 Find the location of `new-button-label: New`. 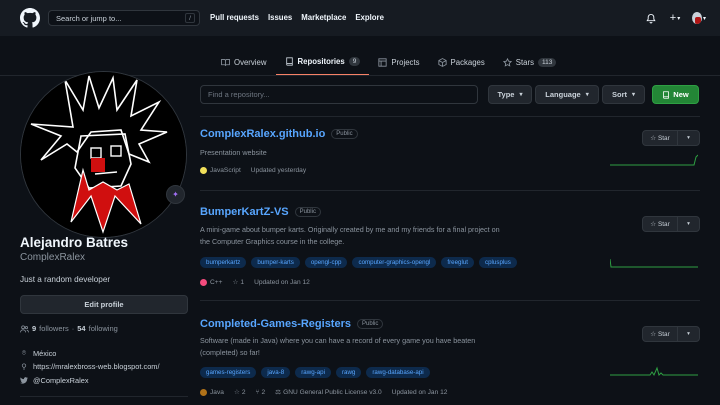

new-button-label: New is located at coordinates (681, 94).